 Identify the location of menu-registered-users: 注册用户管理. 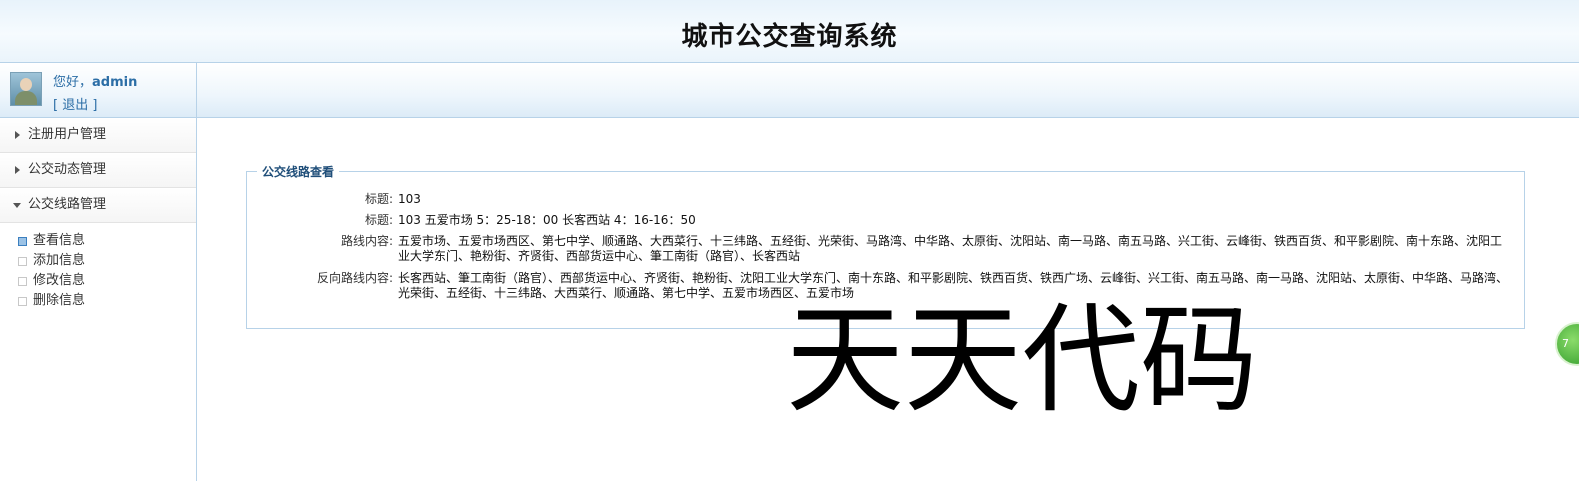
(98, 135).